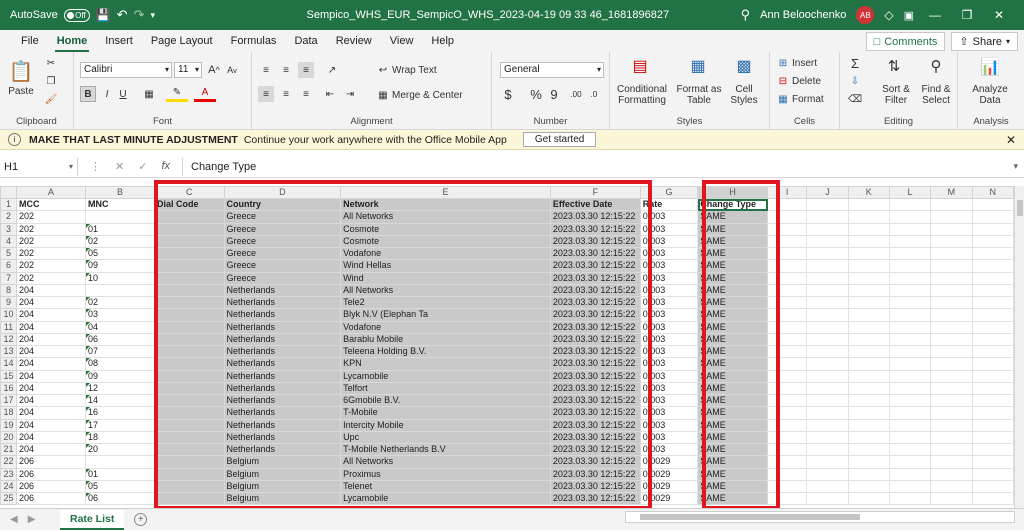  What do you see at coordinates (8, 266) in the screenshot?
I see `row-header: 6` at bounding box center [8, 266].